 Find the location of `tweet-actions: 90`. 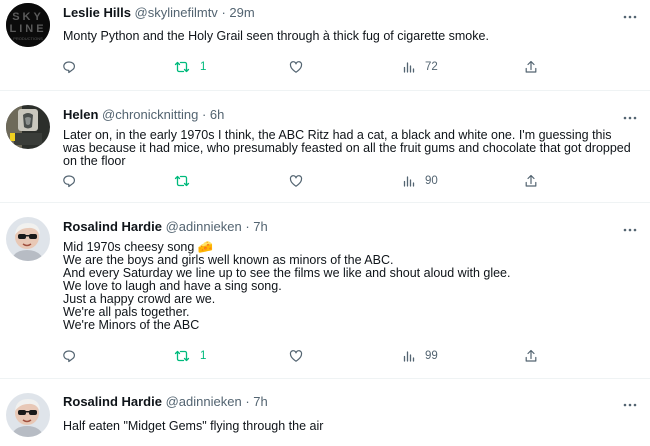

tweet-actions: 90 is located at coordinates (325, 181).